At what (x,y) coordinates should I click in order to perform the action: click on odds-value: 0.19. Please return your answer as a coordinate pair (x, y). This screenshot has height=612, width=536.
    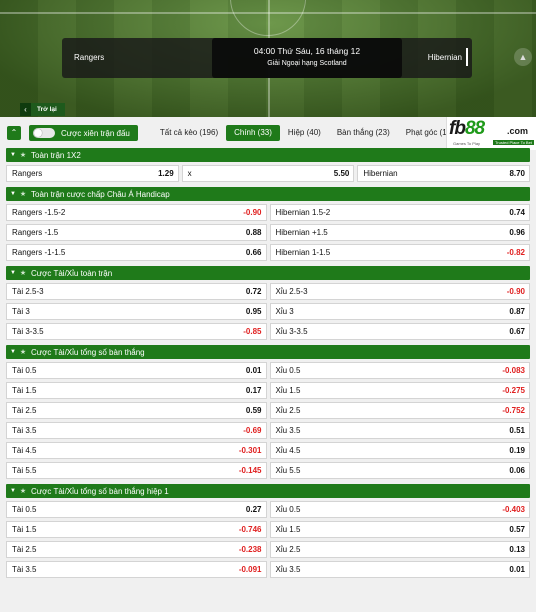
    Looking at the image, I should click on (517, 450).